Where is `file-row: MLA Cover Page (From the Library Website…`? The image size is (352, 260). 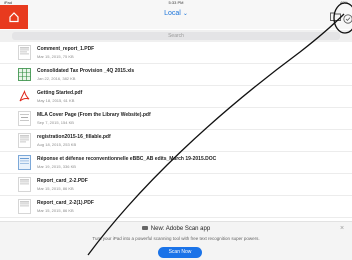 file-row: MLA Cover Page (From the Library Website… is located at coordinates (176, 119).